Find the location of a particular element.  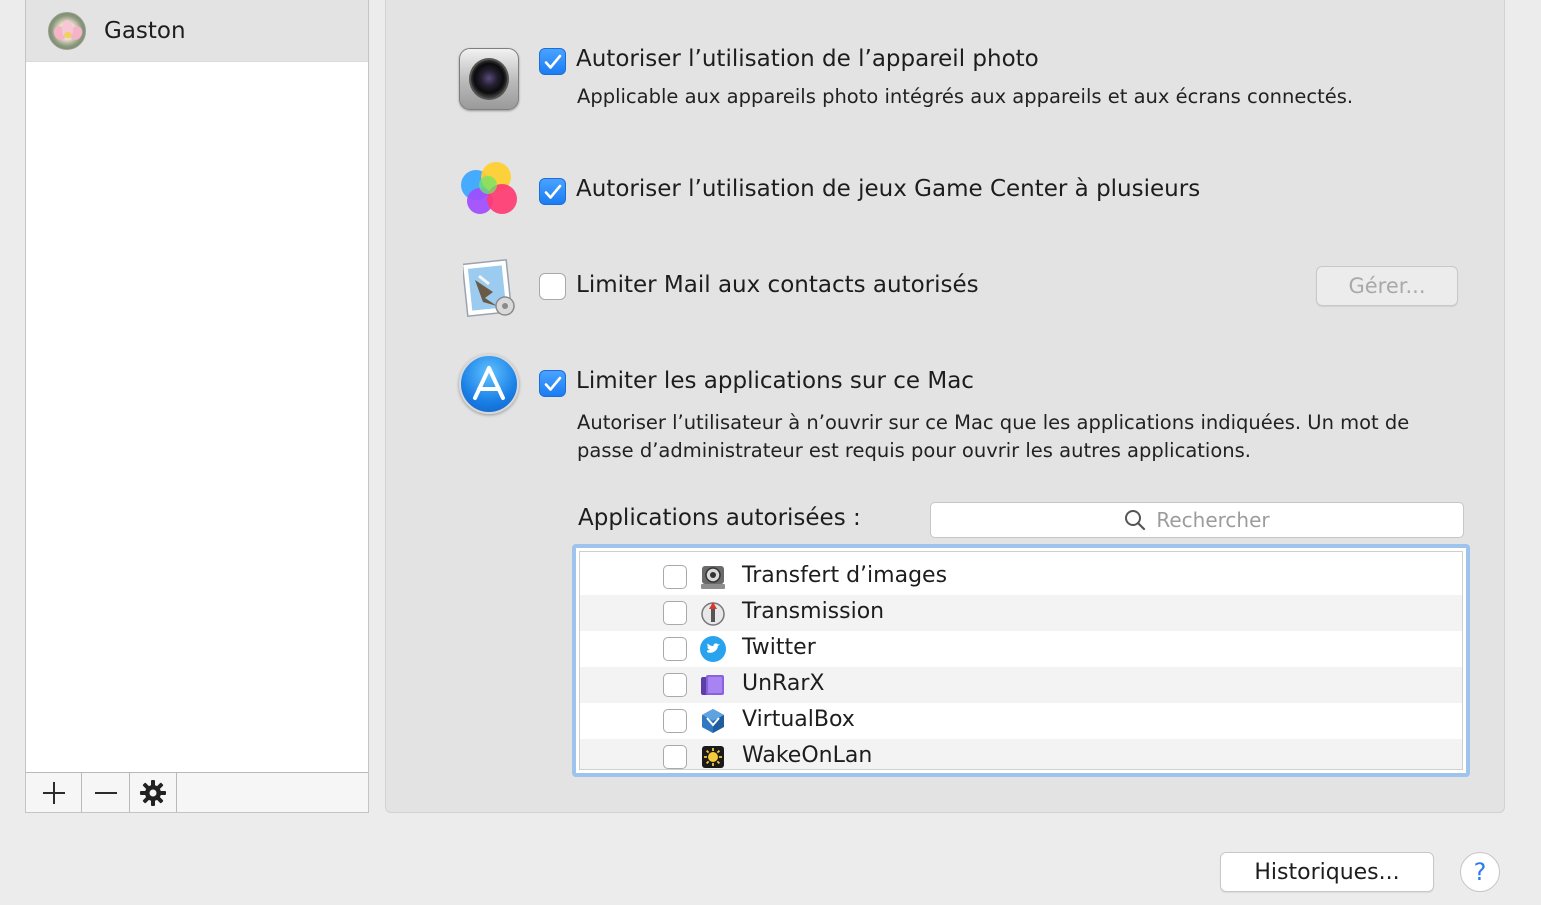

search-input: Rechercher is located at coordinates (1197, 520).